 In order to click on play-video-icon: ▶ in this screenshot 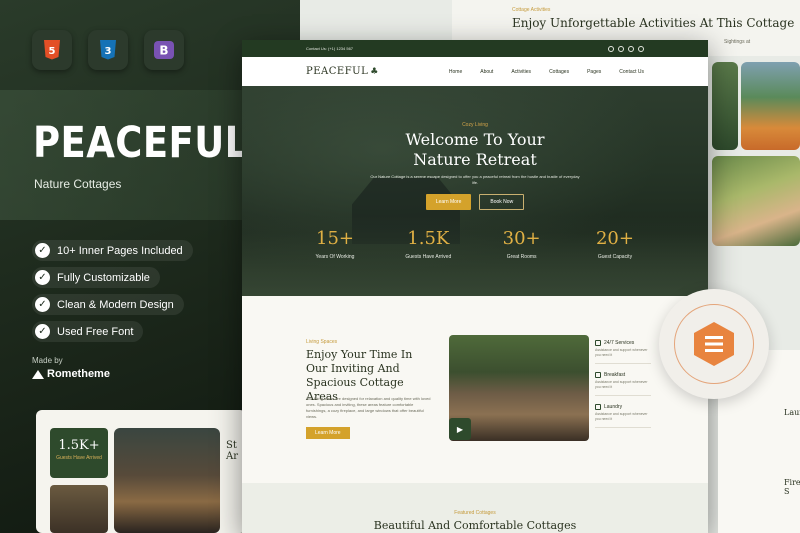, I will do `click(460, 429)`.